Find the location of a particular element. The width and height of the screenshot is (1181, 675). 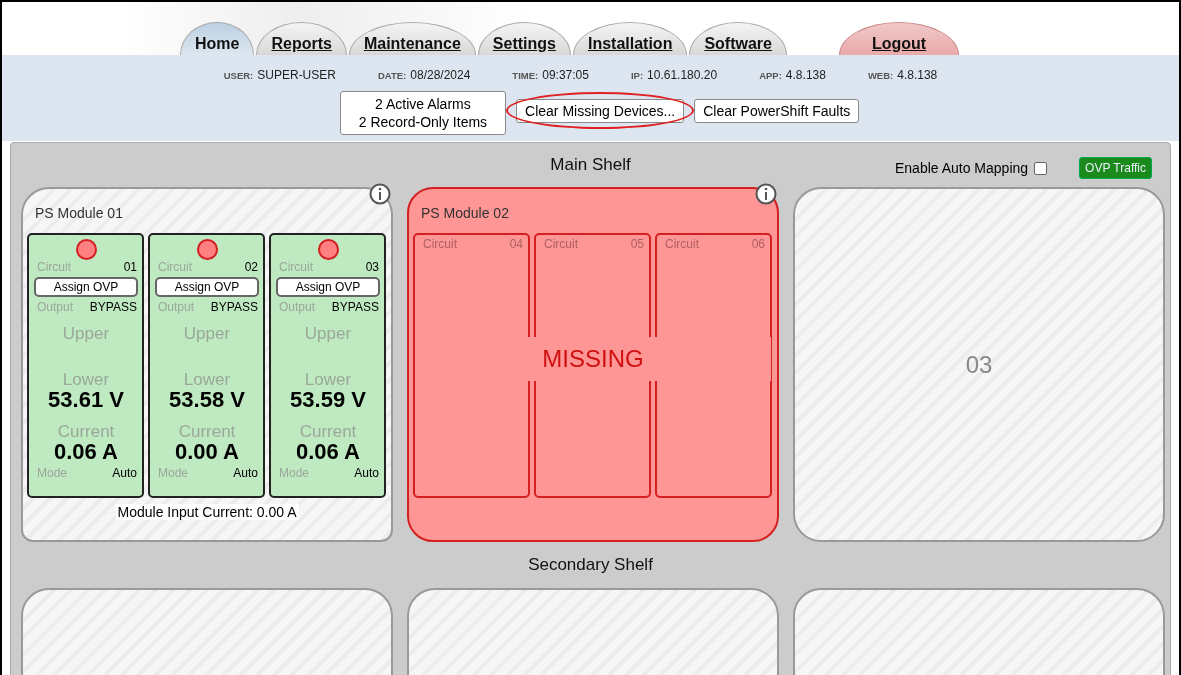

circuit-number: 02 is located at coordinates (251, 267).